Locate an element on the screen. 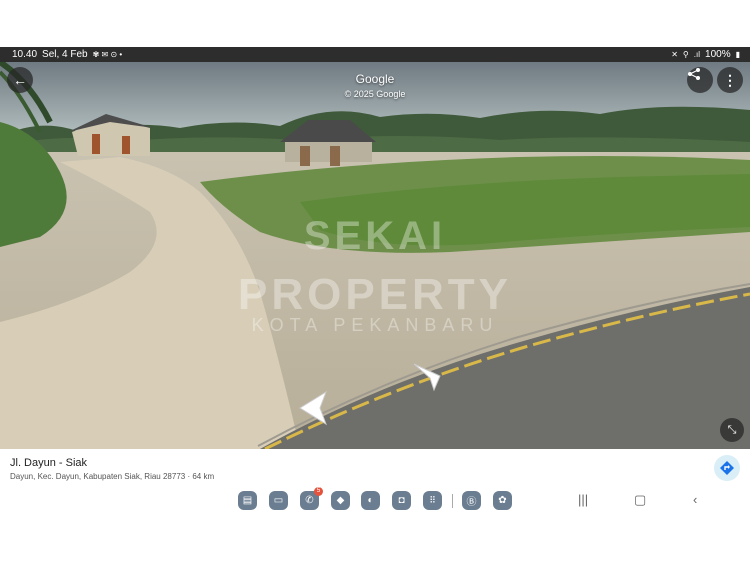 Image resolution: width=750 pixels, height=563 pixels. collapse-icon: ⤡ is located at coordinates (732, 429).